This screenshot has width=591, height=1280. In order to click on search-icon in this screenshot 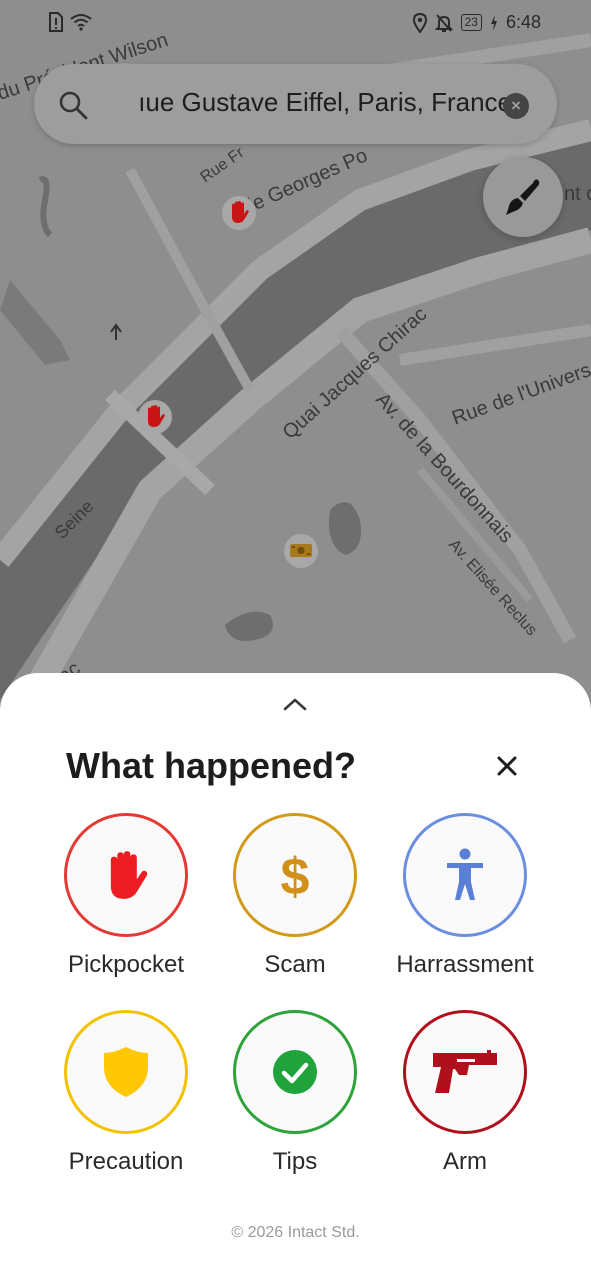, I will do `click(73, 105)`.